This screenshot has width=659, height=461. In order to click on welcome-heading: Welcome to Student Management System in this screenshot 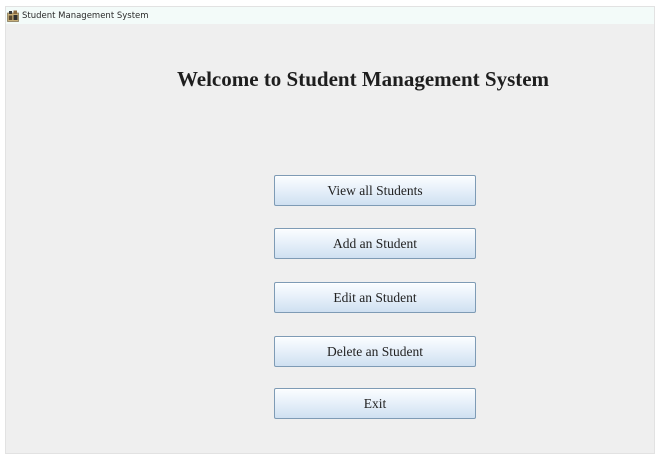, I will do `click(363, 79)`.